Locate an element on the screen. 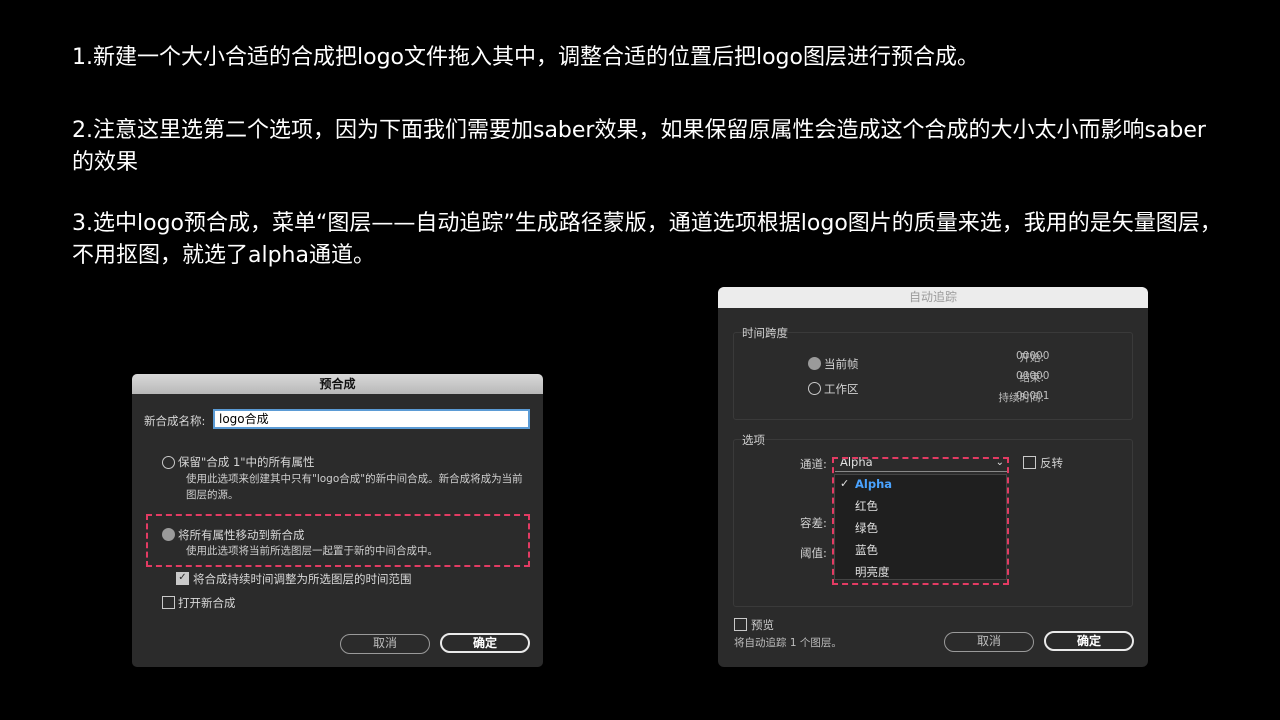 The height and width of the screenshot is (720, 1280). current-frame-radio is located at coordinates (814, 363).